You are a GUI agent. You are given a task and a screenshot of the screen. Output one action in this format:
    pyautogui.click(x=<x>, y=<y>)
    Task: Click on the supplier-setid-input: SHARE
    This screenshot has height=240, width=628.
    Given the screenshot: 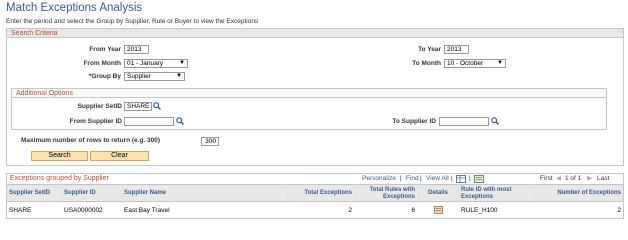 What is the action you would take?
    pyautogui.click(x=138, y=106)
    